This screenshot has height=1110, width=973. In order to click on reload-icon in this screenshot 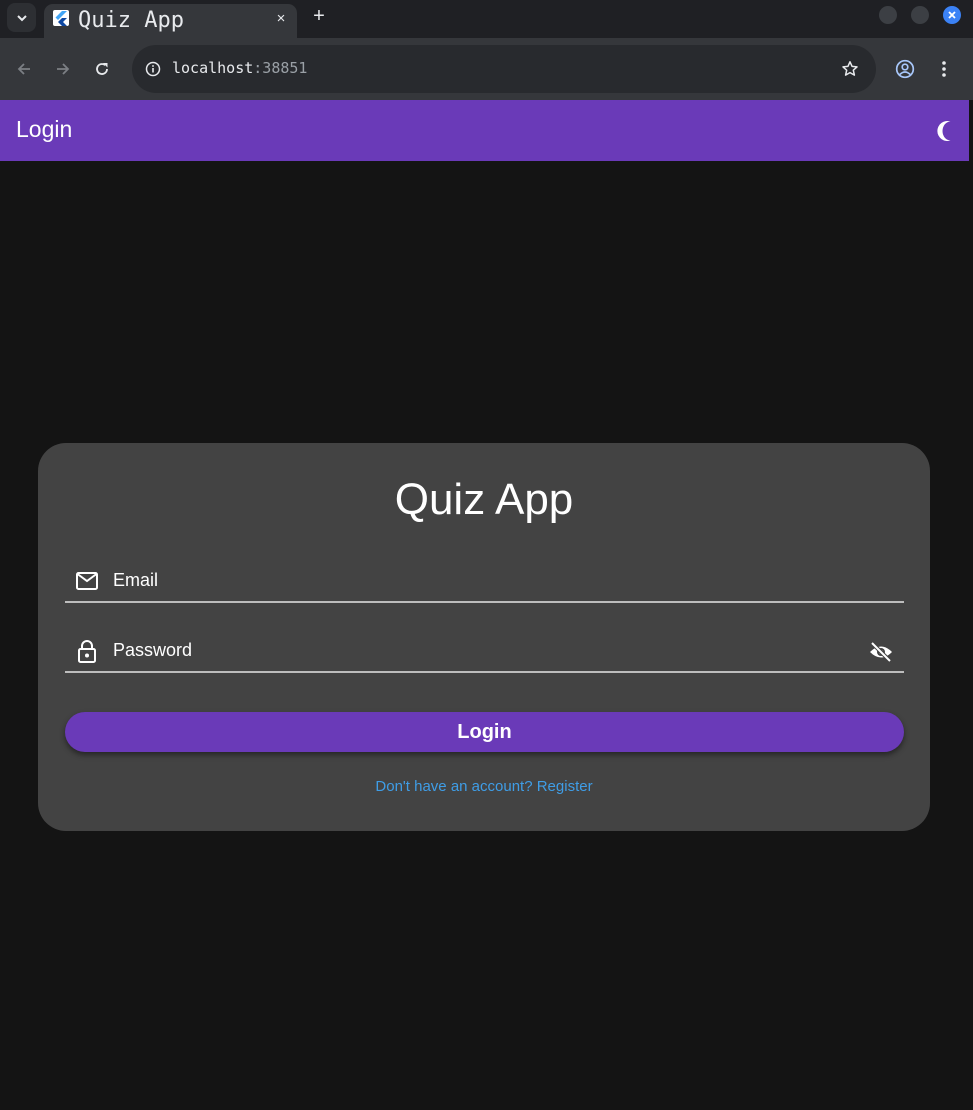, I will do `click(102, 69)`.